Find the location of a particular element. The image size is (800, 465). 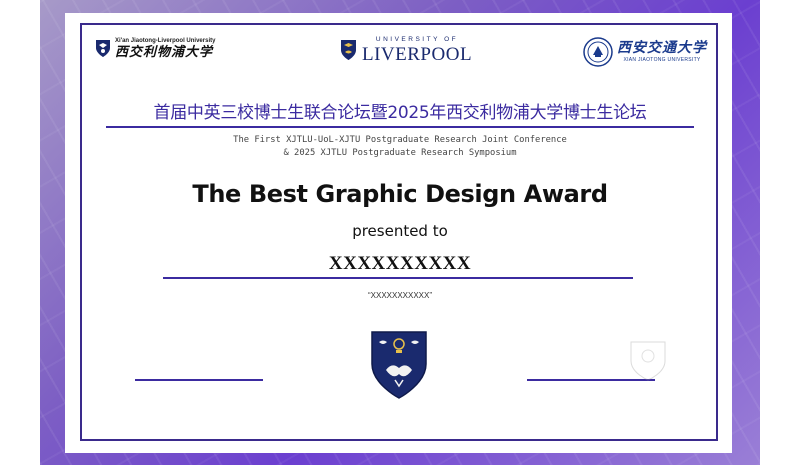

left-signature-line is located at coordinates (199, 380).